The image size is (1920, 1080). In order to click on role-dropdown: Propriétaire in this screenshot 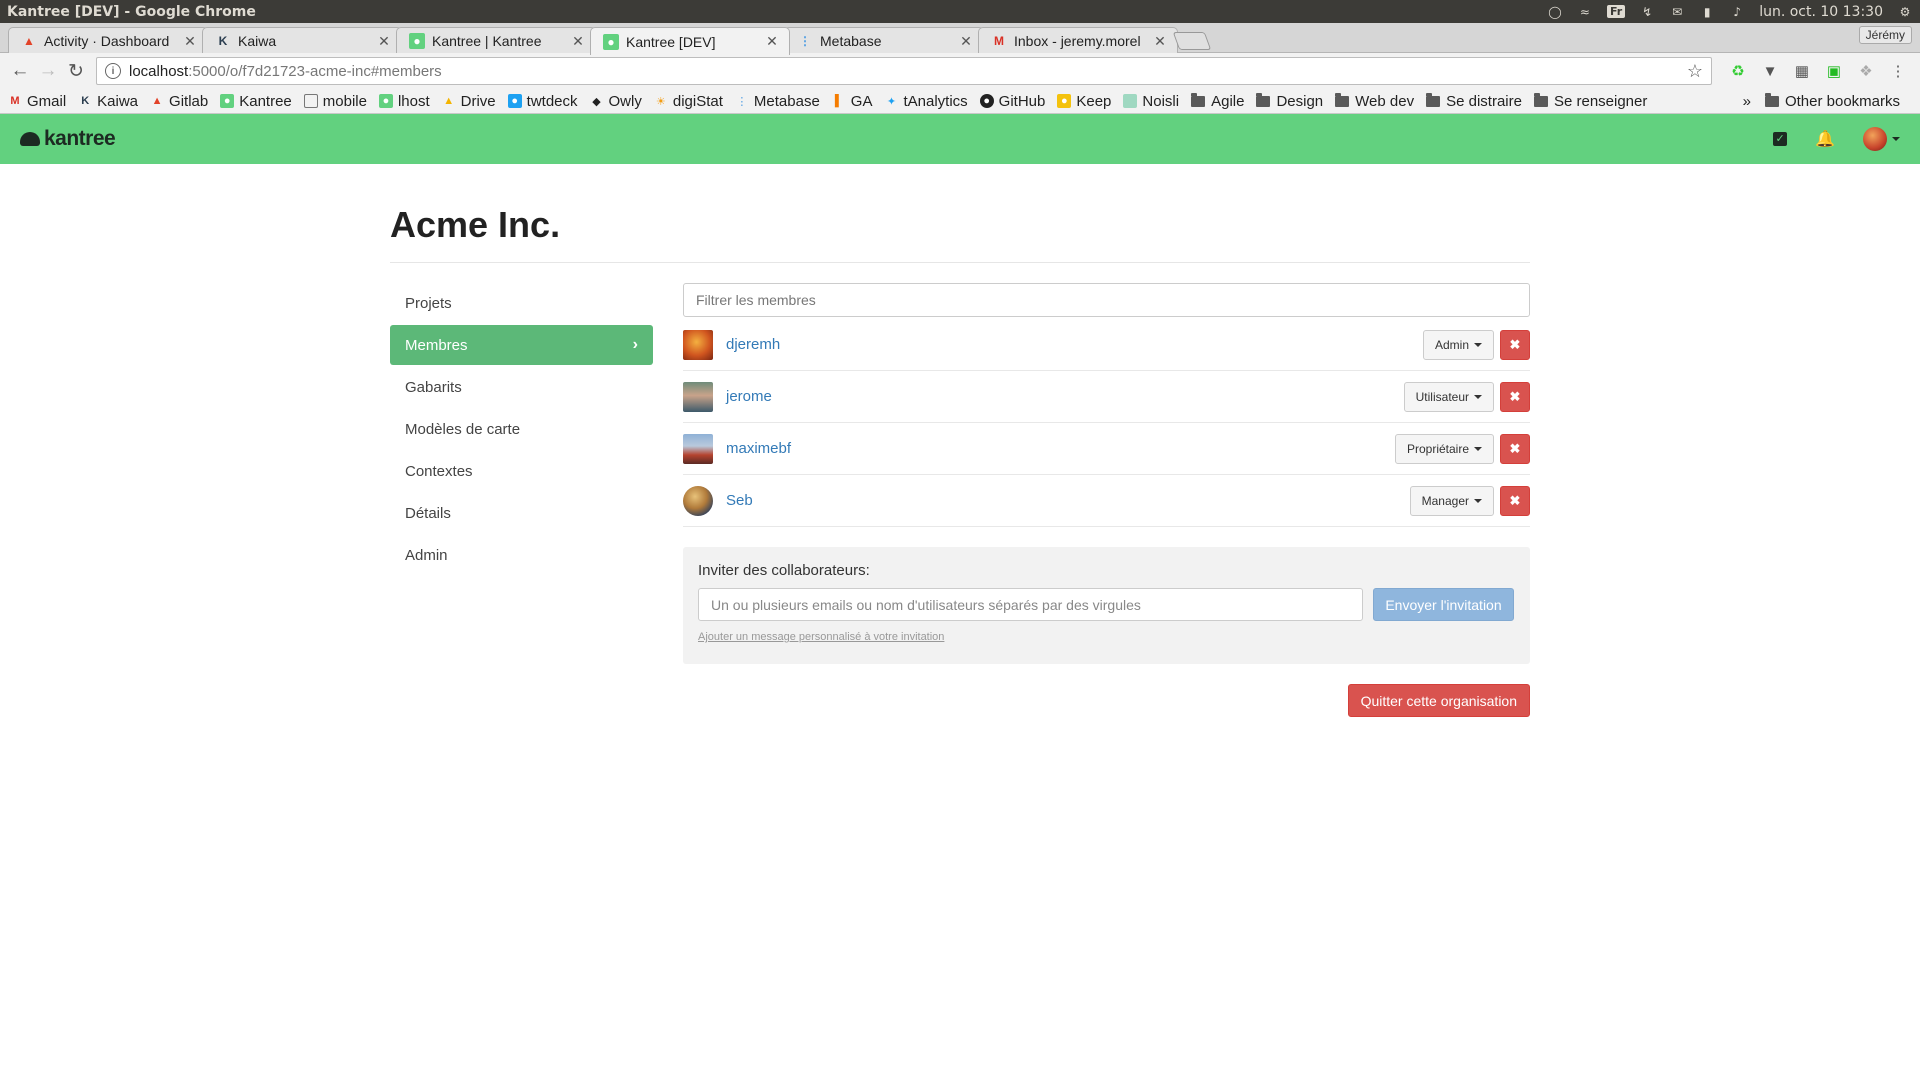, I will do `click(1444, 448)`.